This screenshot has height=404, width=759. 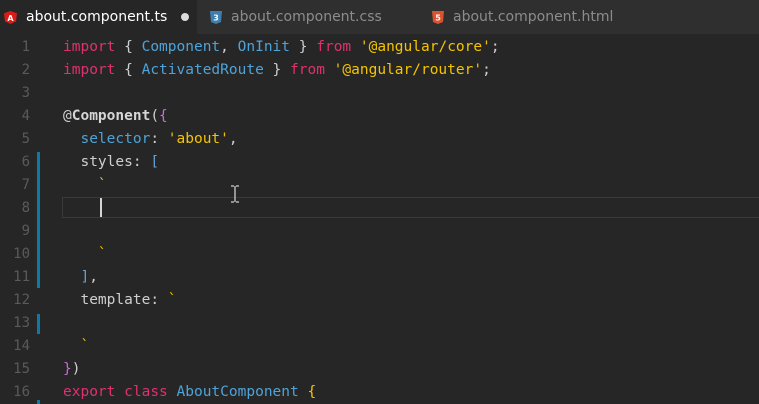 What do you see at coordinates (379, 323) in the screenshot?
I see `code-line: 13` at bounding box center [379, 323].